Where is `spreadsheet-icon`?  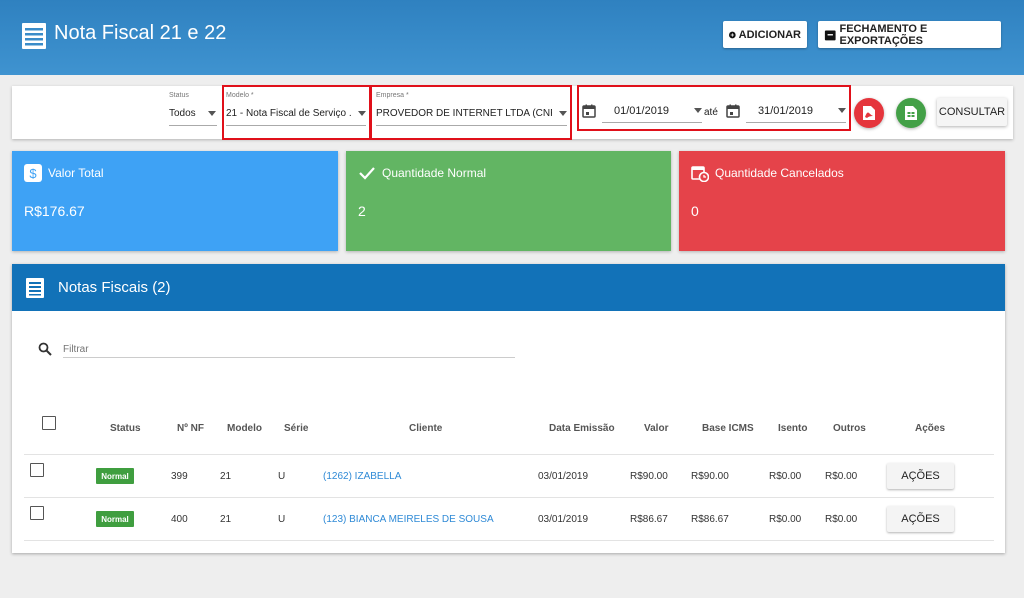 spreadsheet-icon is located at coordinates (911, 113).